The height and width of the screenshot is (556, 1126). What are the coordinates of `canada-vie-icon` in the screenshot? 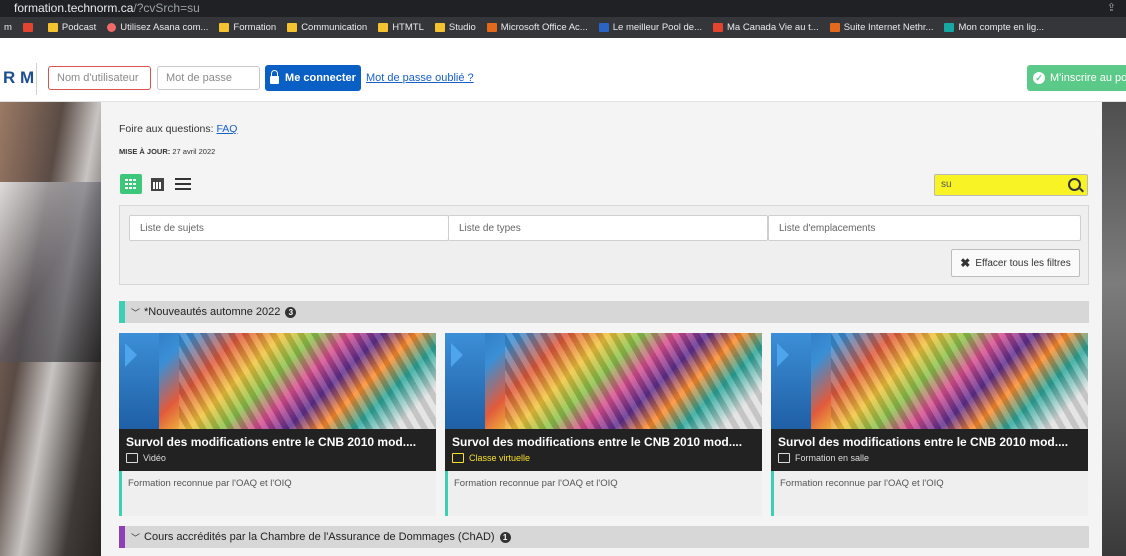 It's located at (717, 27).